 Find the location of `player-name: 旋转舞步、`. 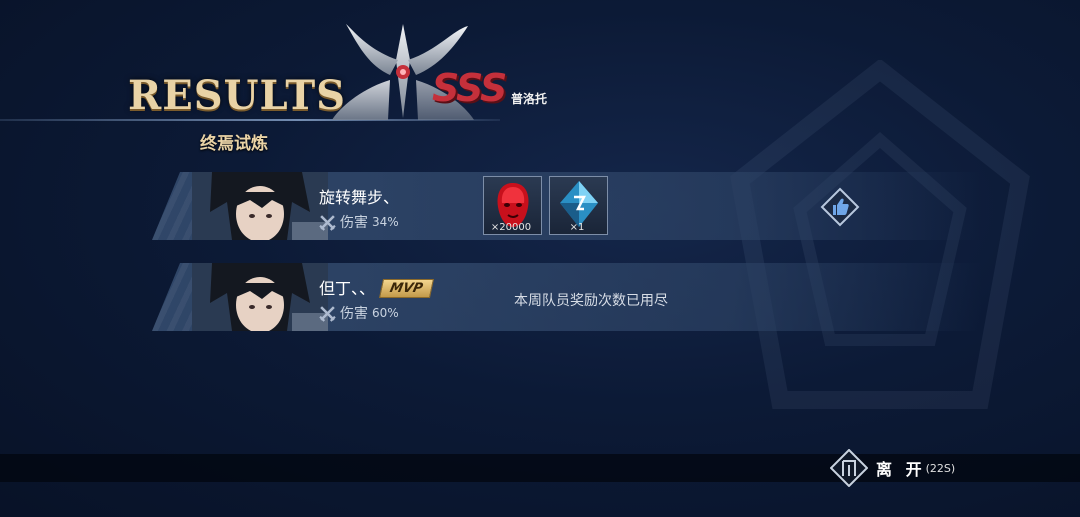

player-name: 旋转舞步、 is located at coordinates (359, 197).